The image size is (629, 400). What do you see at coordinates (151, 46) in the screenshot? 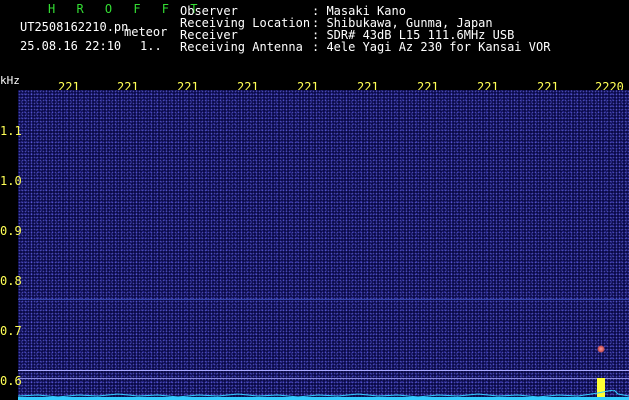
I see `counter: 1..` at bounding box center [151, 46].